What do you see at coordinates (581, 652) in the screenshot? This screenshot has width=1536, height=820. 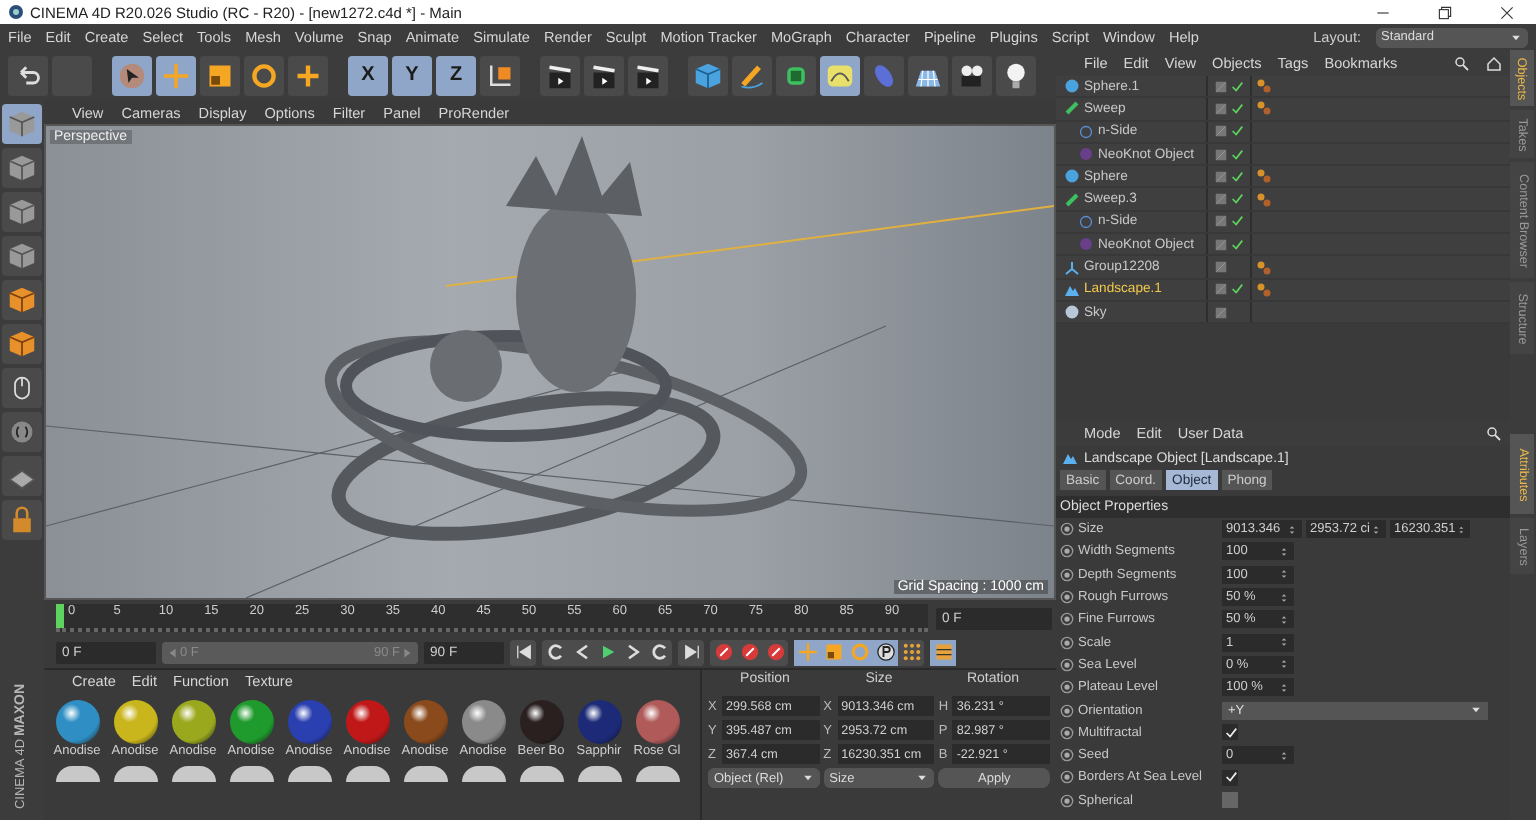 I see `step-back-icon` at bounding box center [581, 652].